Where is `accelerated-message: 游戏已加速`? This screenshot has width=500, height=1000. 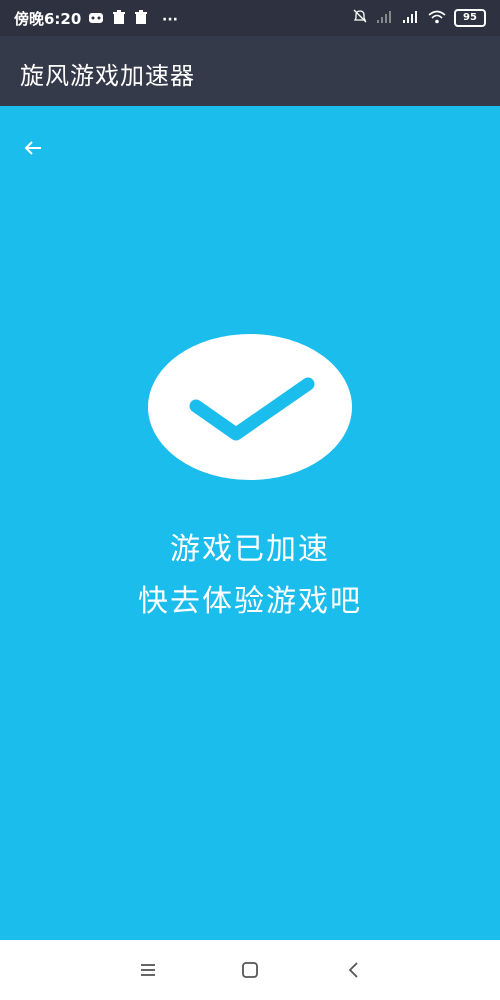
accelerated-message: 游戏已加速 is located at coordinates (250, 549).